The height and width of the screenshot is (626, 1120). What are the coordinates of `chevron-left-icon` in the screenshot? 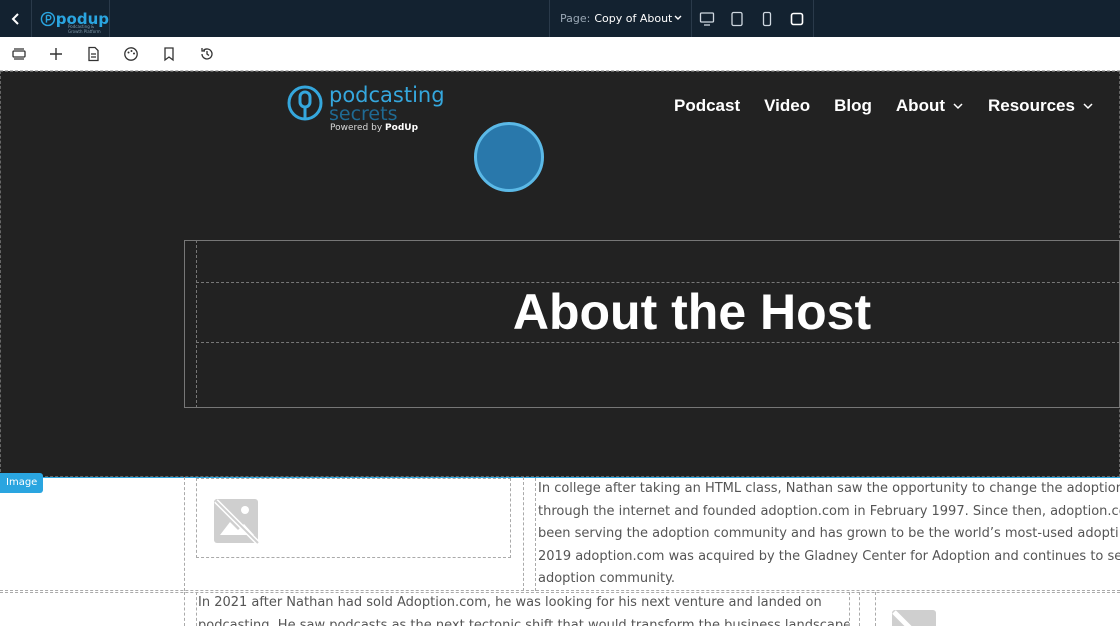 It's located at (15, 18).